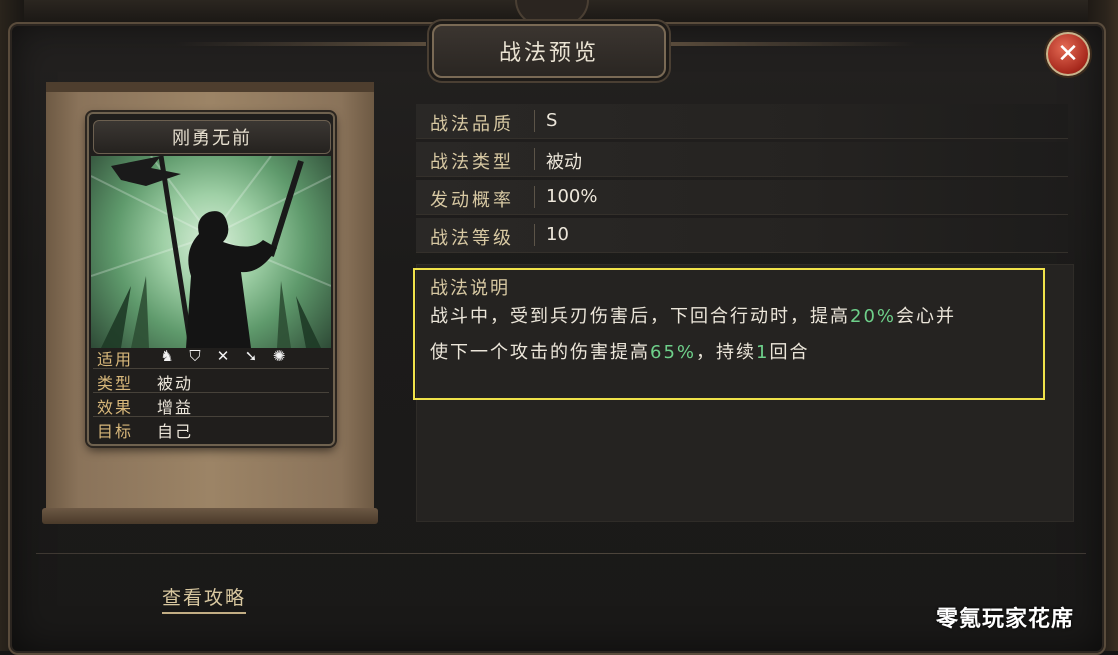 The width and height of the screenshot is (1118, 655). What do you see at coordinates (1005, 619) in the screenshot?
I see `watermark-text: 零氪玩家花席` at bounding box center [1005, 619].